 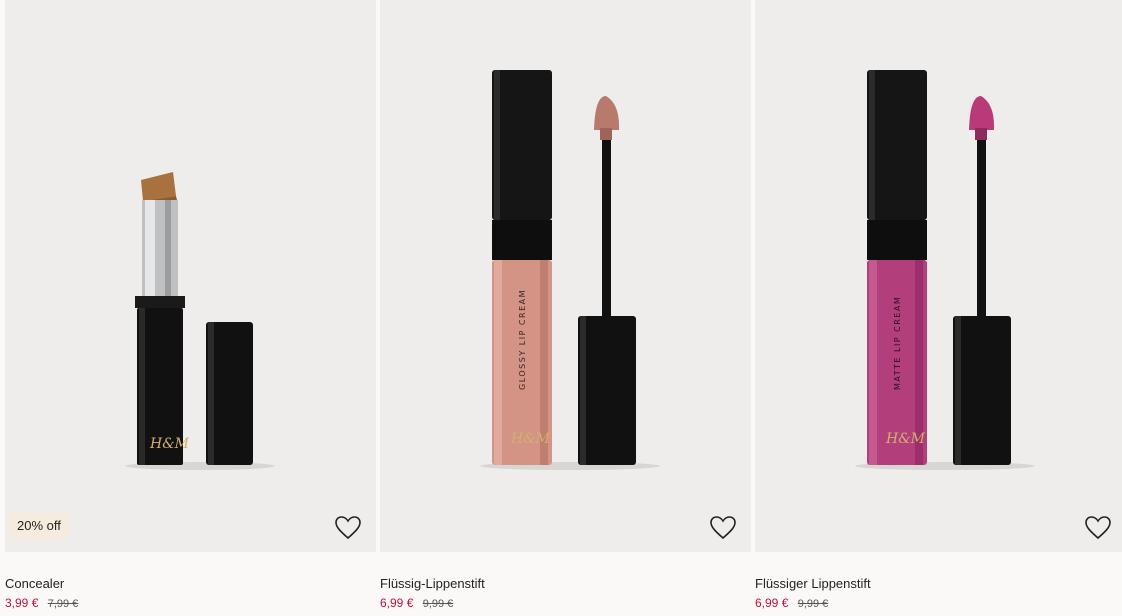 I want to click on product-name-link: Flüssig-Lippenstift, so click(x=565, y=584).